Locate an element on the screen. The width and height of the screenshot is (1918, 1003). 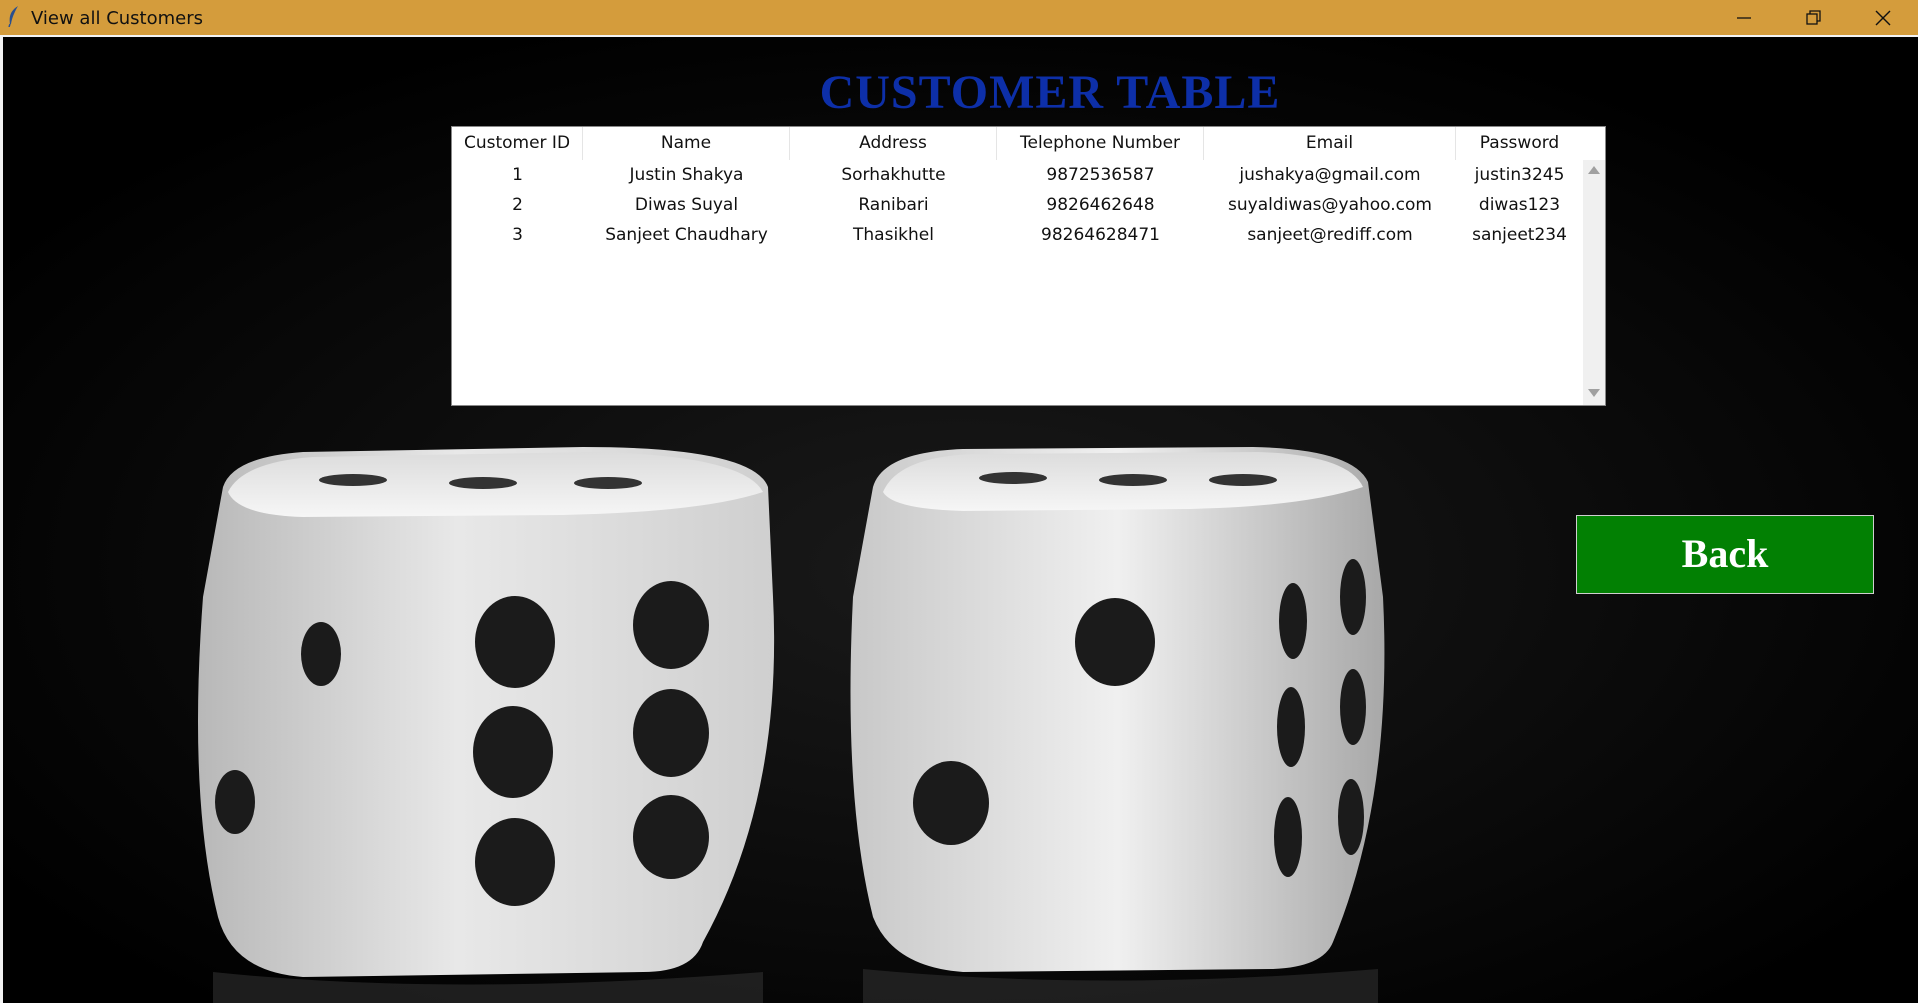
column-header-password: Password is located at coordinates (1519, 143).